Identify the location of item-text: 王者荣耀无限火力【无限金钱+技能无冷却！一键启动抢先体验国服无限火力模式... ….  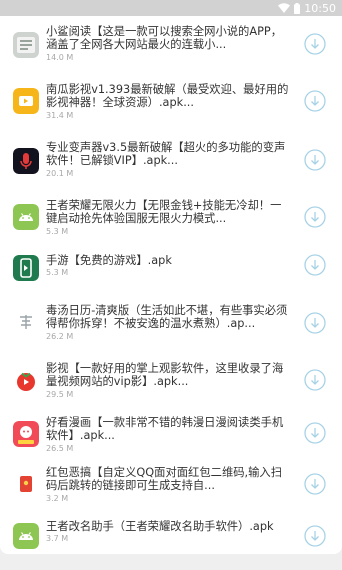
(169, 218).